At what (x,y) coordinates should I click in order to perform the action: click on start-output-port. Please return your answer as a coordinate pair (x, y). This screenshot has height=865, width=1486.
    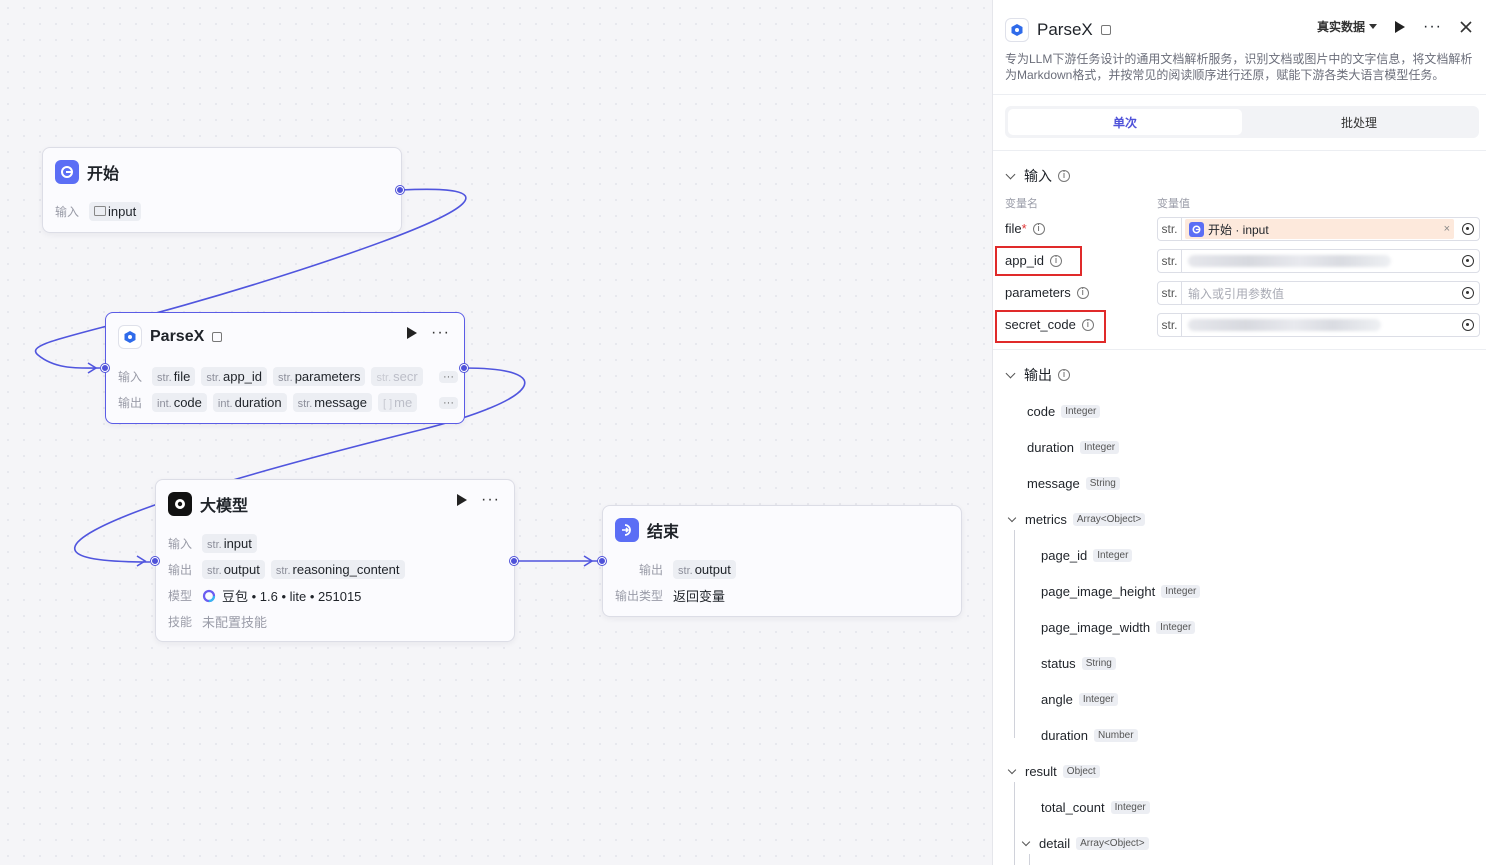
    Looking at the image, I should click on (400, 190).